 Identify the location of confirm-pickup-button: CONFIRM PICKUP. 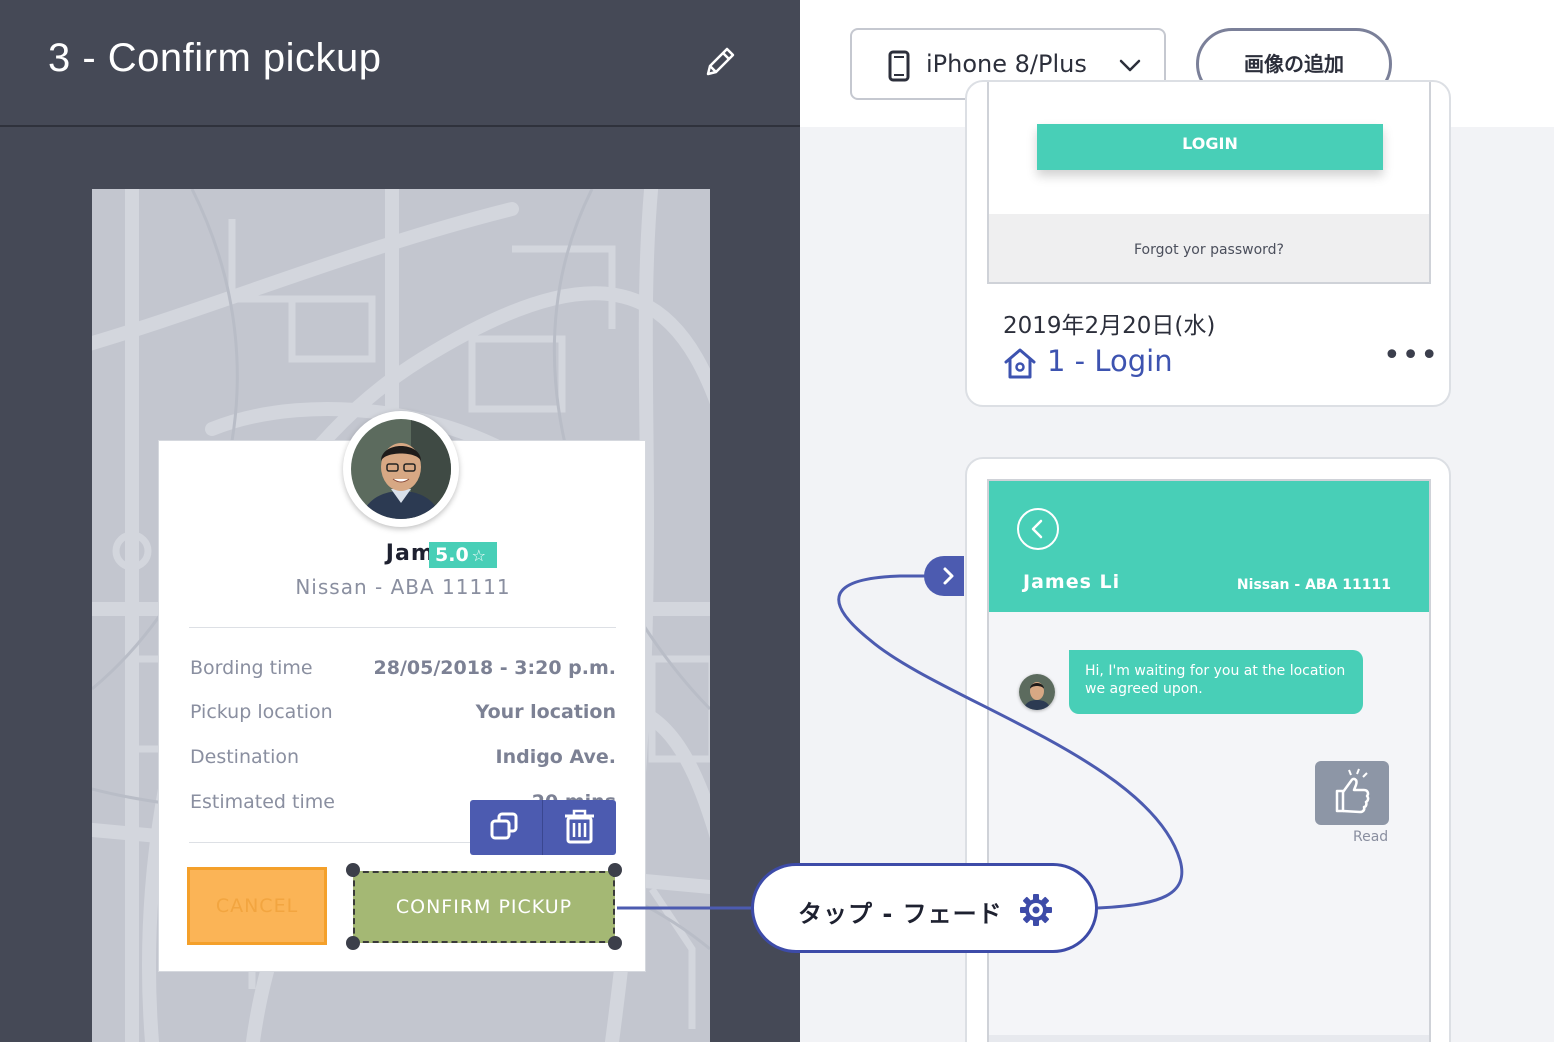
(484, 907).